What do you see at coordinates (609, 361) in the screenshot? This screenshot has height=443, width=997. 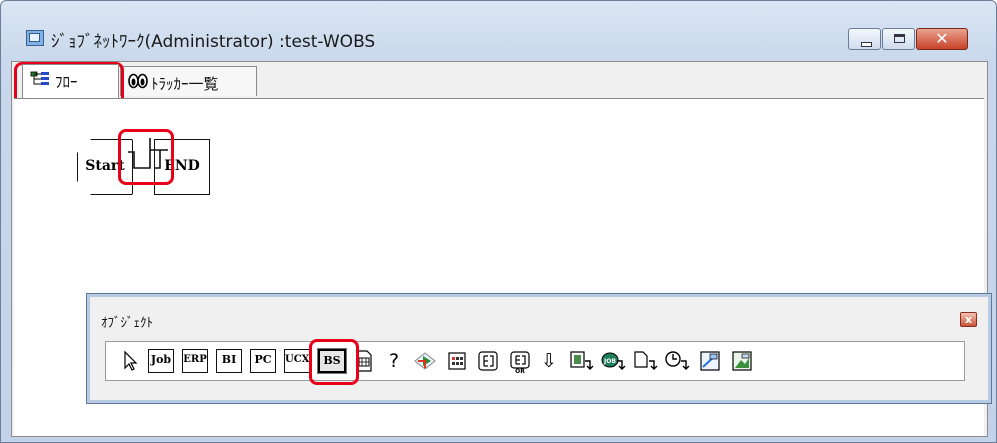 I see `svg-text: JOB` at bounding box center [609, 361].